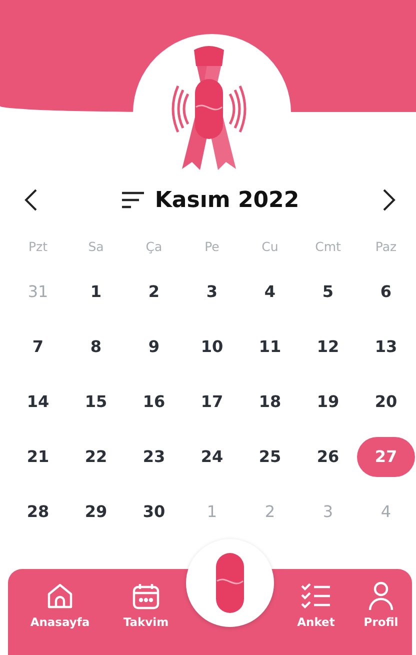  Describe the element at coordinates (386, 346) in the screenshot. I see `calendar-day: 13` at that location.